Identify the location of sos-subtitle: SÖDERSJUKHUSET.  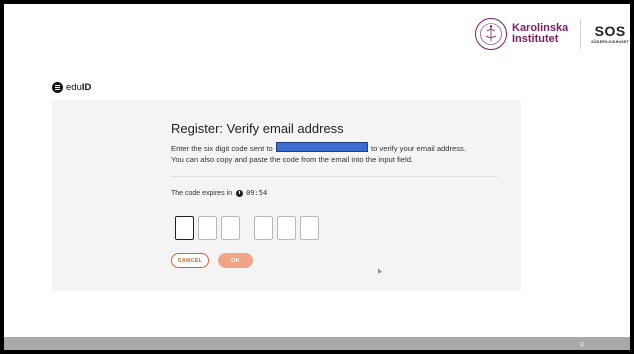
(610, 42).